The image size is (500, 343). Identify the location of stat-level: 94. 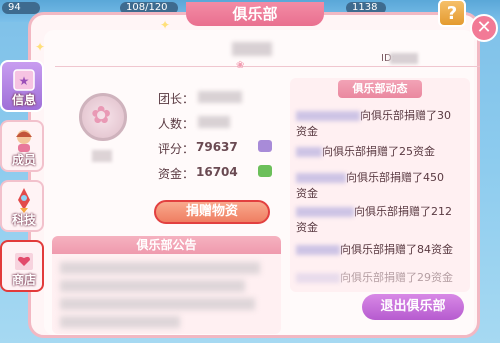
(21, 8).